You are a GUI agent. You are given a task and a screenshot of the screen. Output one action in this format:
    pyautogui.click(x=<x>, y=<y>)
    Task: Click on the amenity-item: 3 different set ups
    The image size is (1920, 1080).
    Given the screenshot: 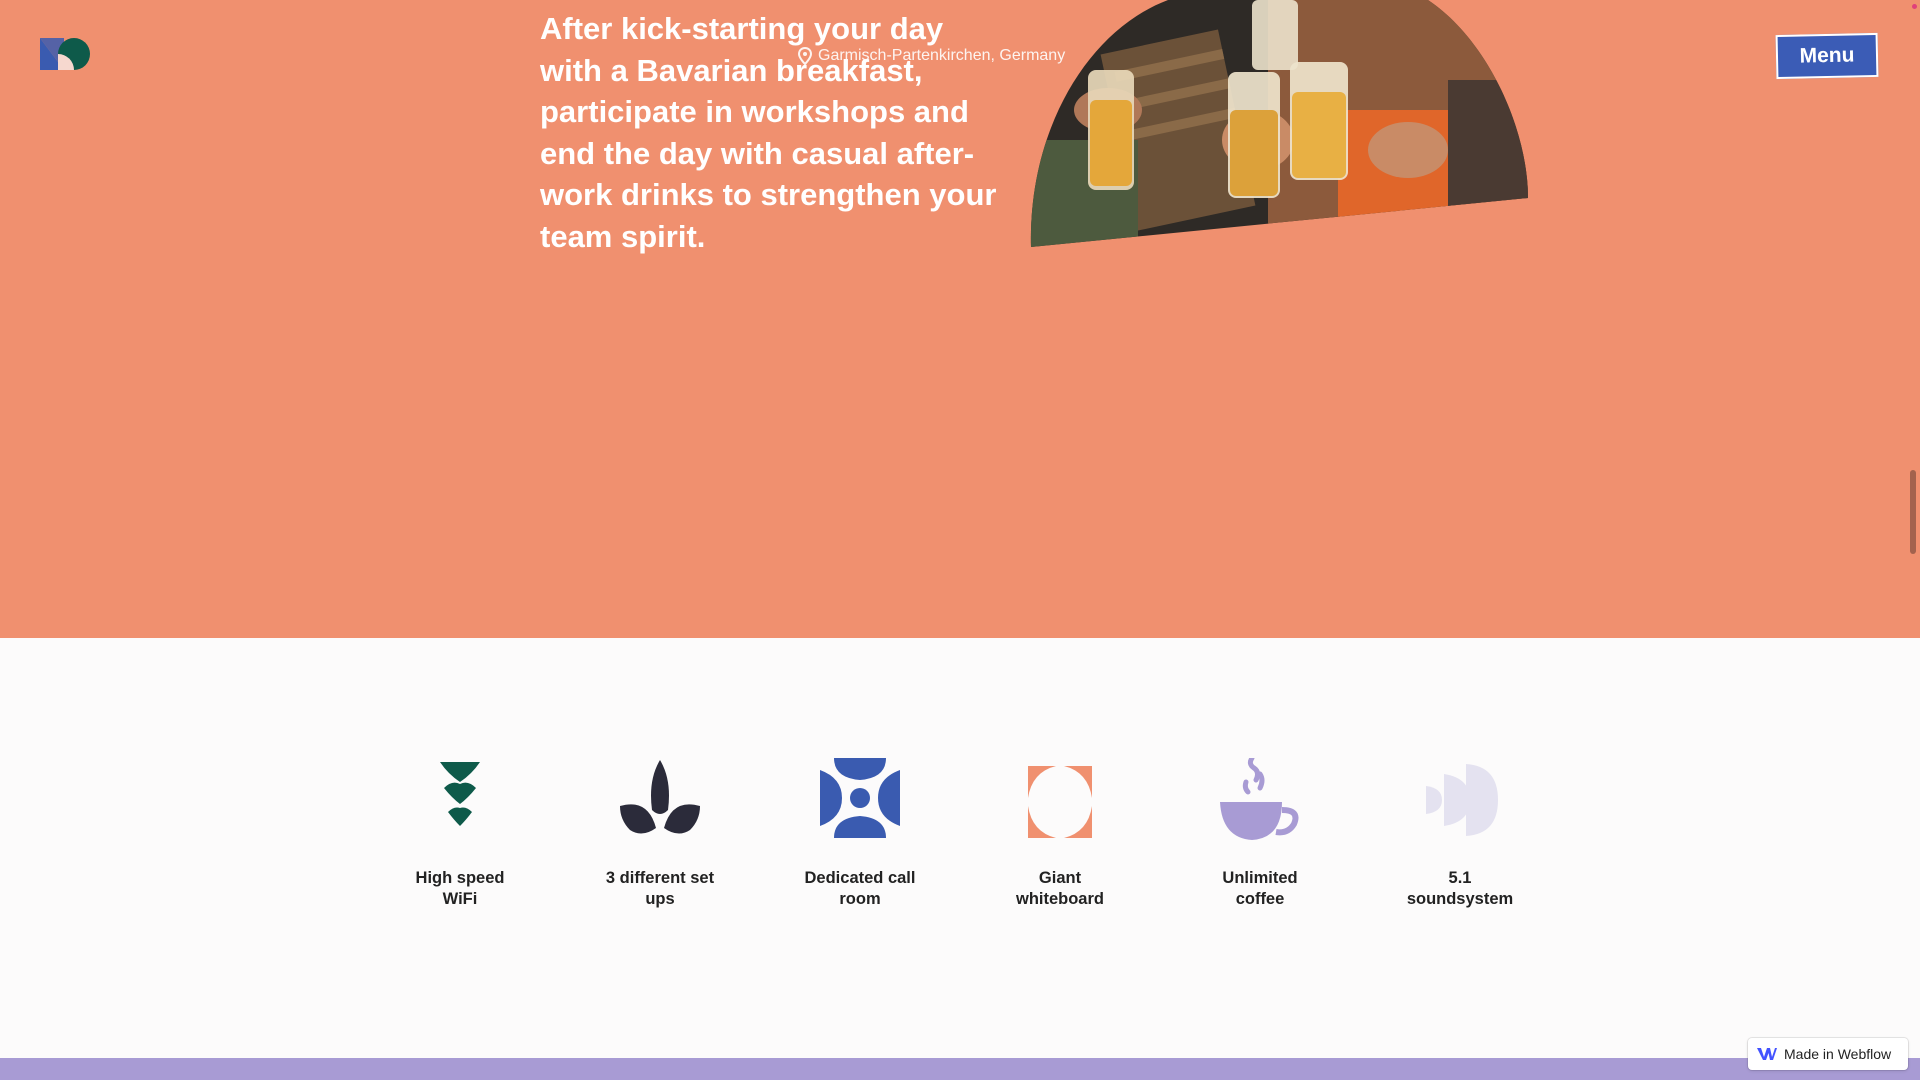 What is the action you would take?
    pyautogui.click(x=660, y=834)
    